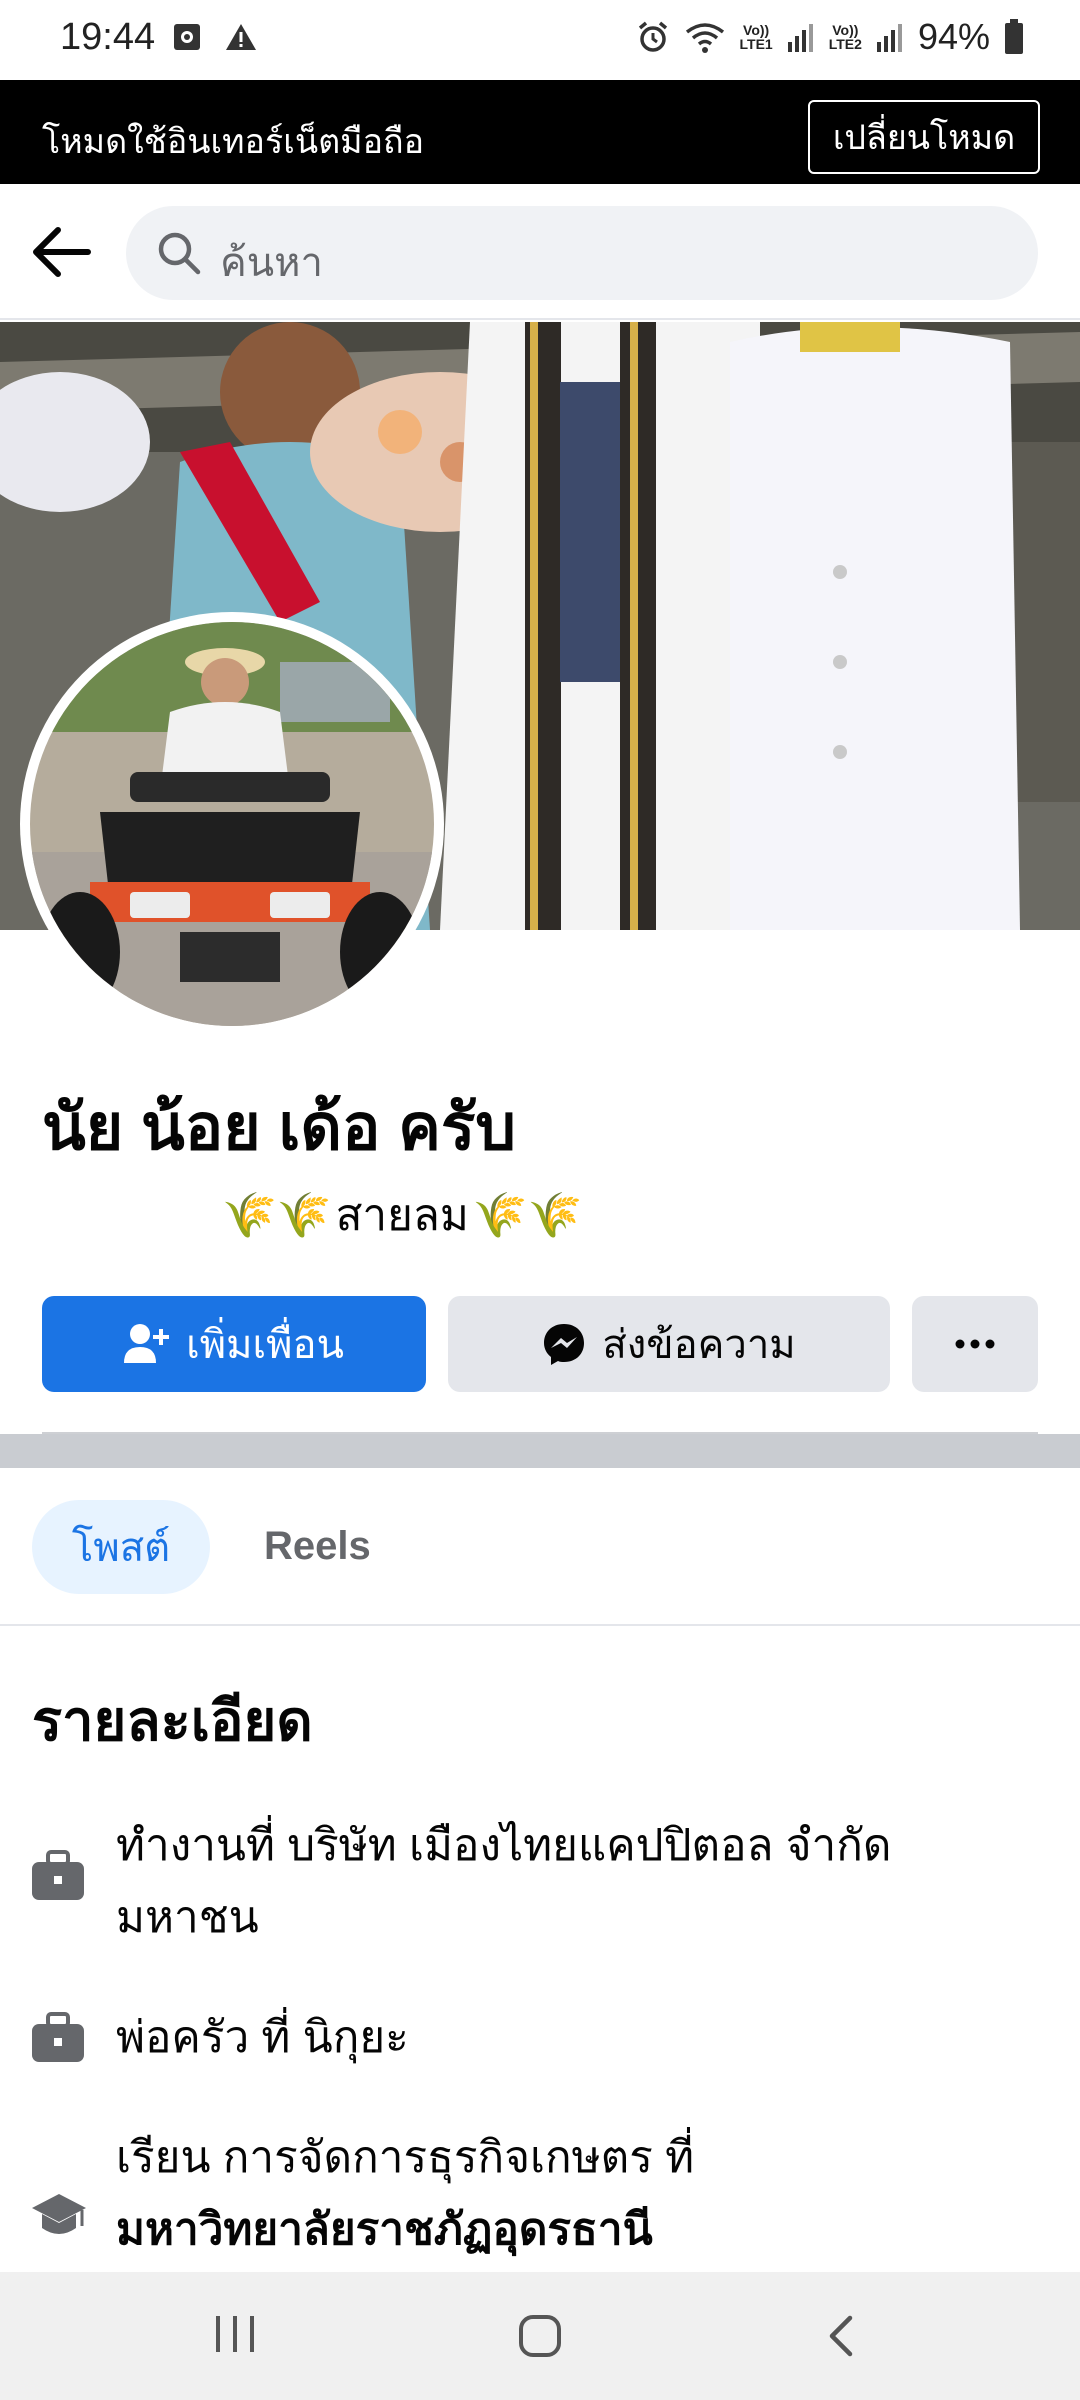  I want to click on avatar-photo, so click(232, 824).